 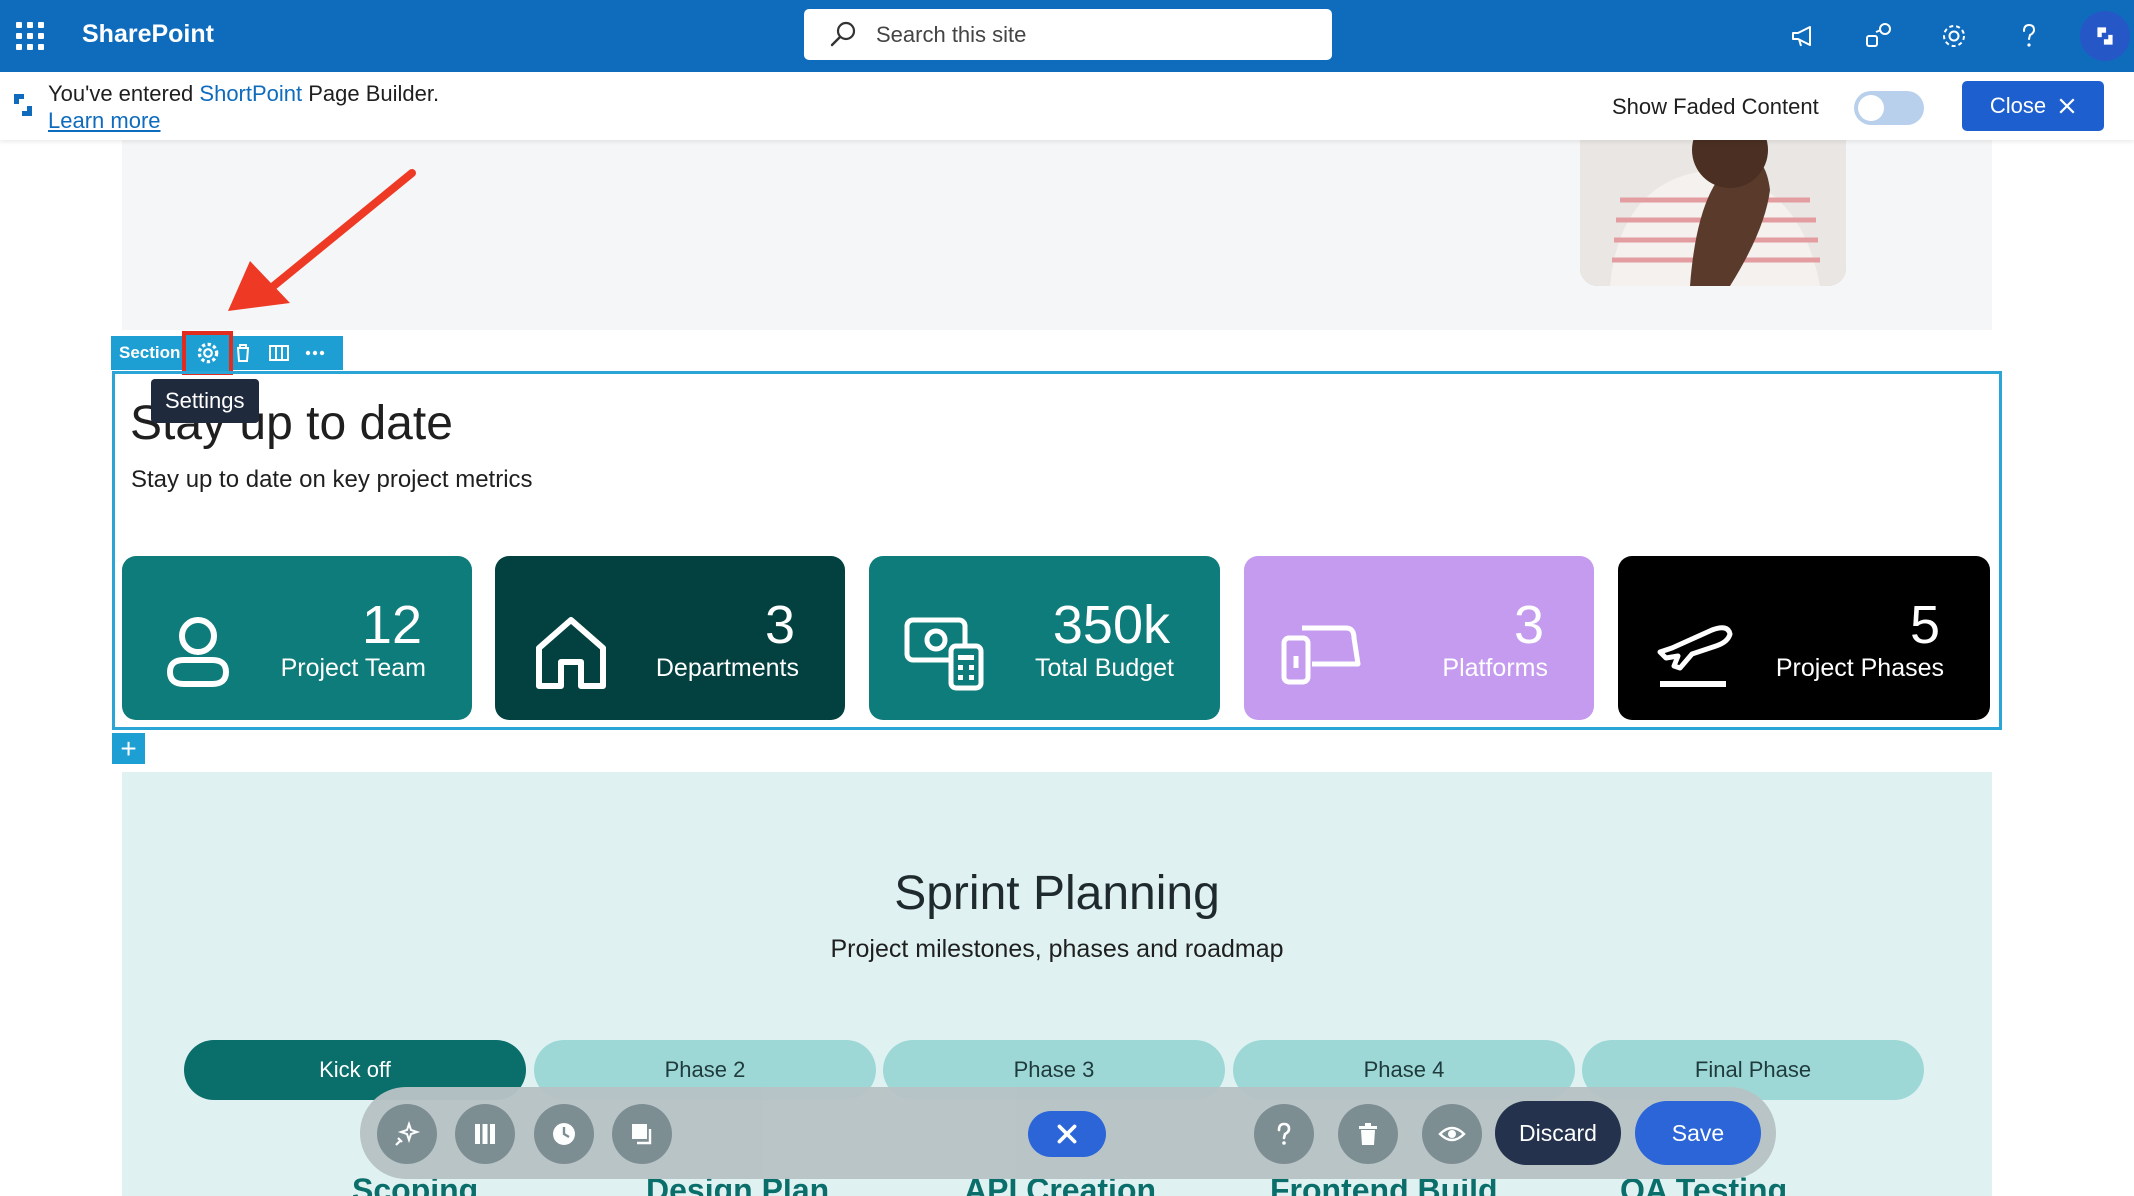 What do you see at coordinates (1057, 893) in the screenshot?
I see `sprint-title: Sprint Planning` at bounding box center [1057, 893].